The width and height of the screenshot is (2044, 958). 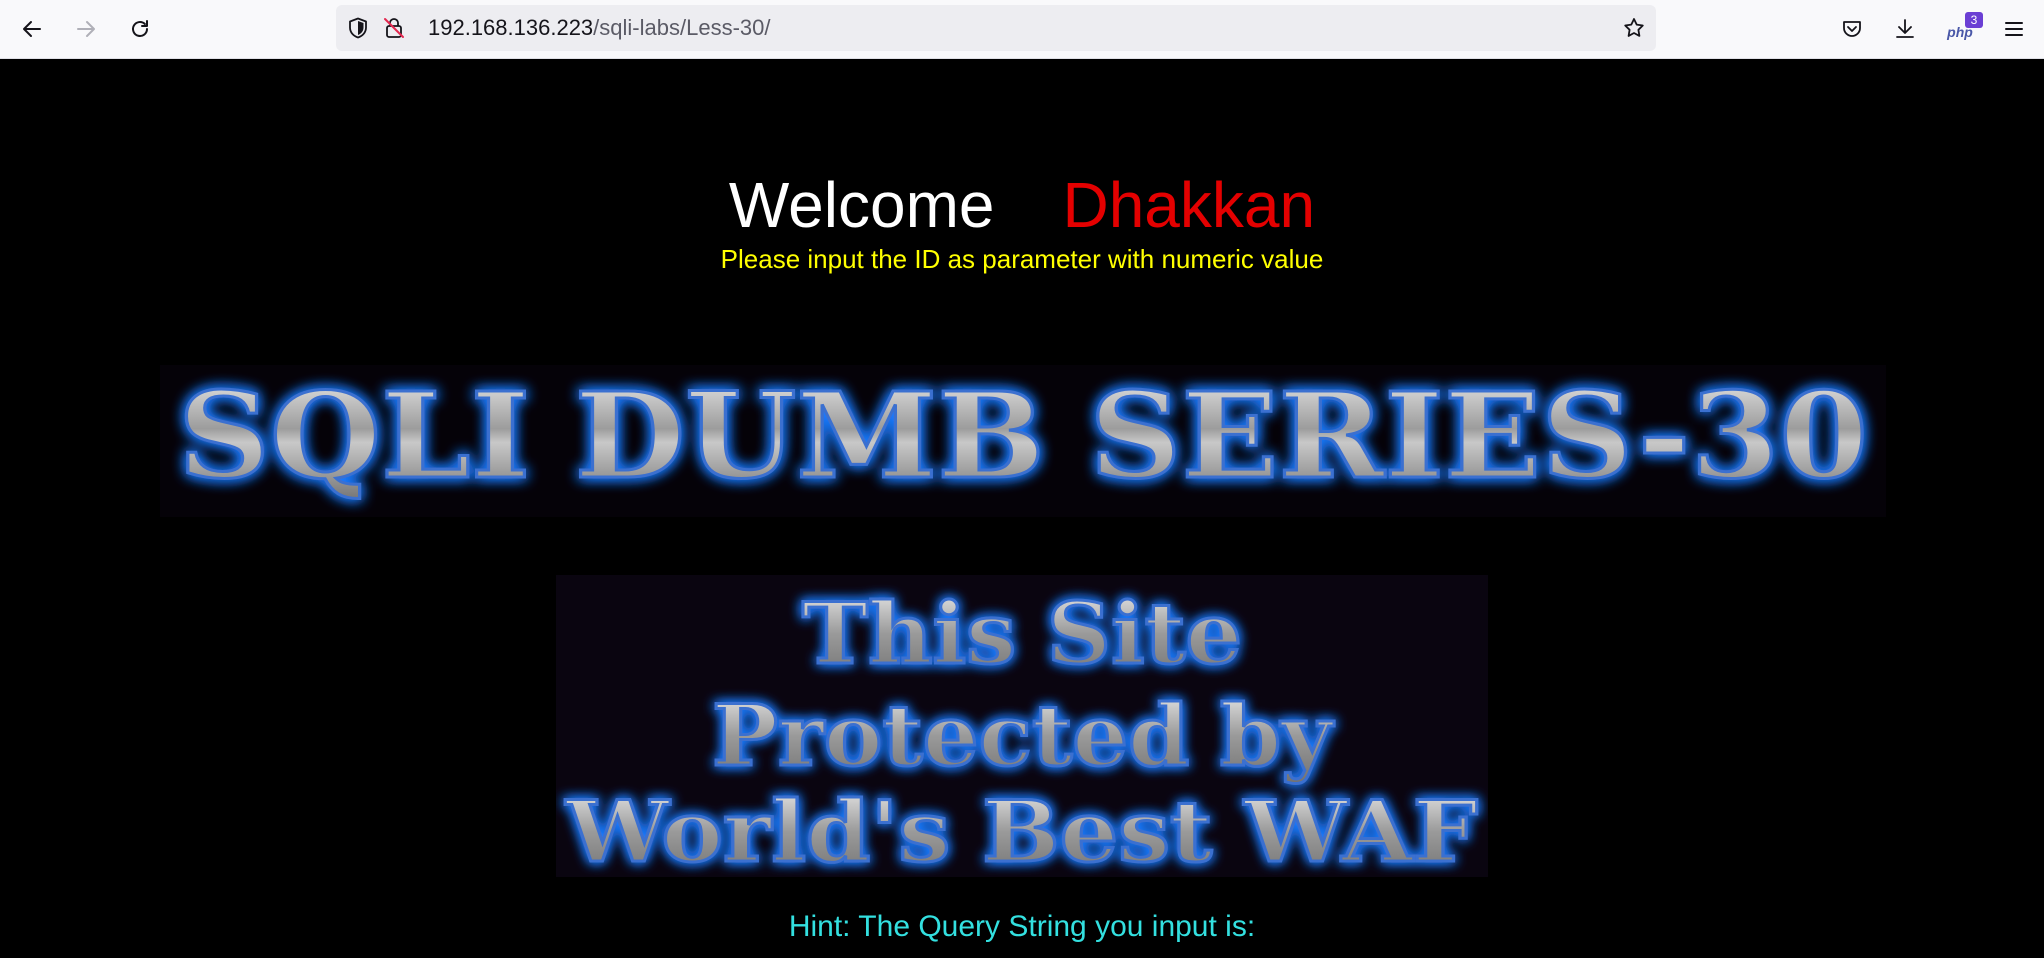 I want to click on tracking-shield-icon, so click(x=358, y=28).